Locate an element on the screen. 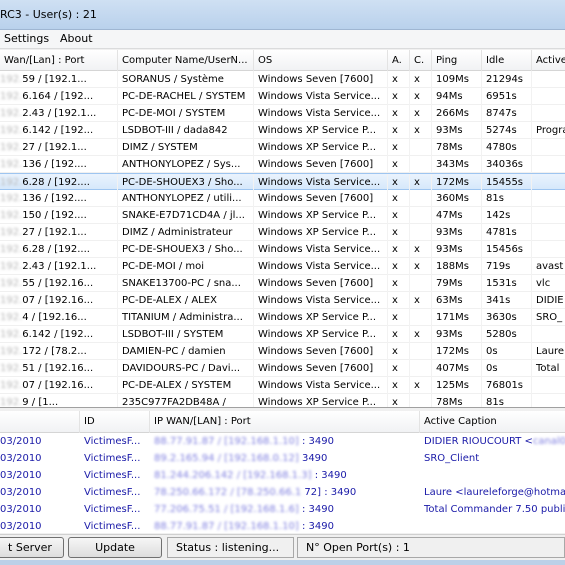 This screenshot has height=565, width=565. cell-idle: 76801s is located at coordinates (507, 385).